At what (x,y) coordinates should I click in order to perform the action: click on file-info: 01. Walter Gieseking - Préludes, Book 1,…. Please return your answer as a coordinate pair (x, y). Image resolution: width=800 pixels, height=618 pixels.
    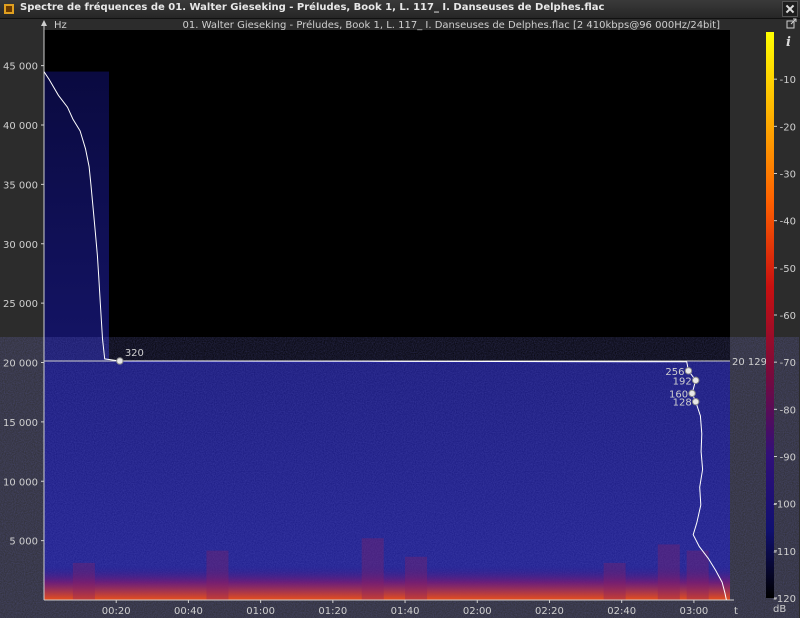
    Looking at the image, I should click on (451, 25).